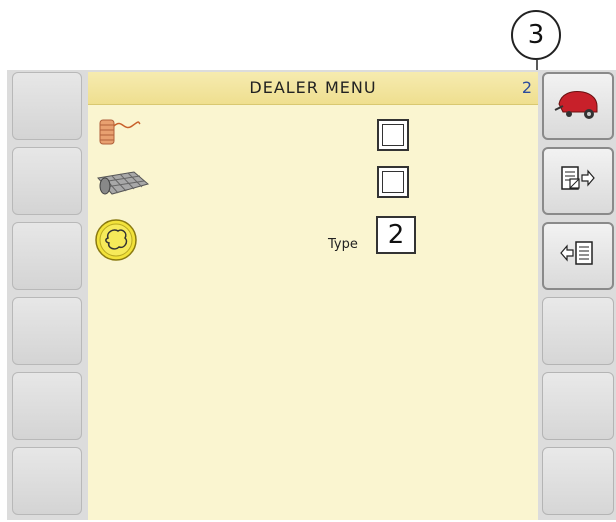 This screenshot has height=522, width=616. I want to click on import-settings-icon, so click(578, 256).